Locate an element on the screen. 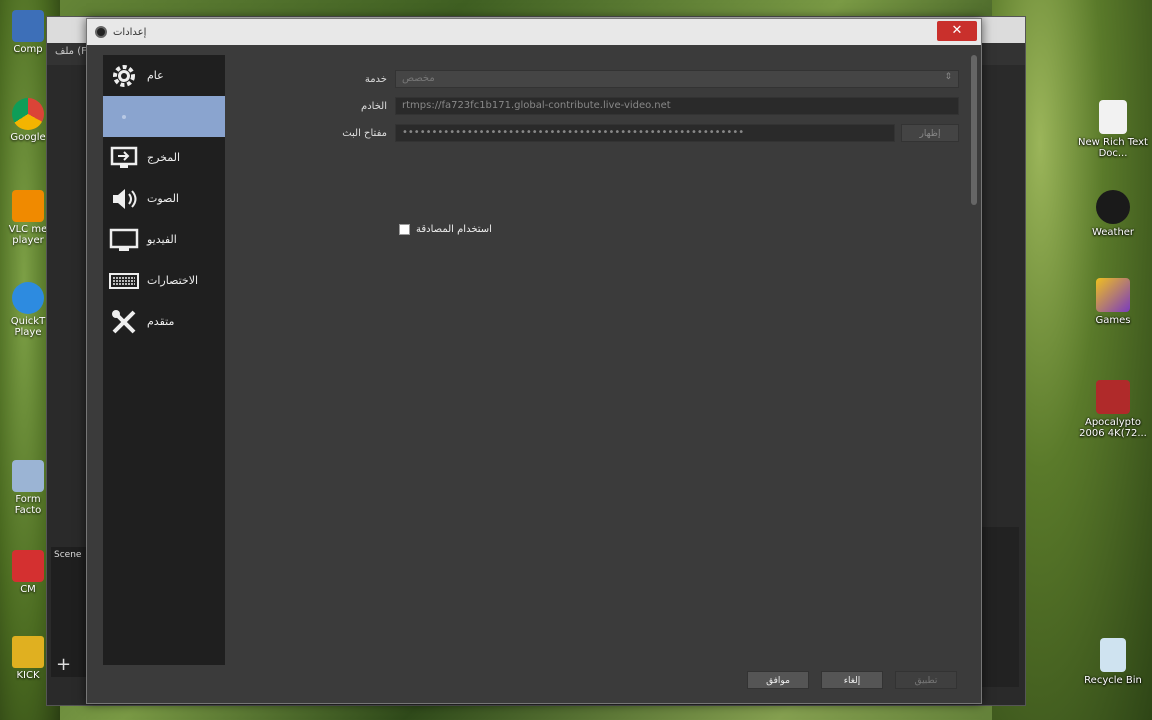 The height and width of the screenshot is (720, 1152). scrollbar is located at coordinates (974, 130).